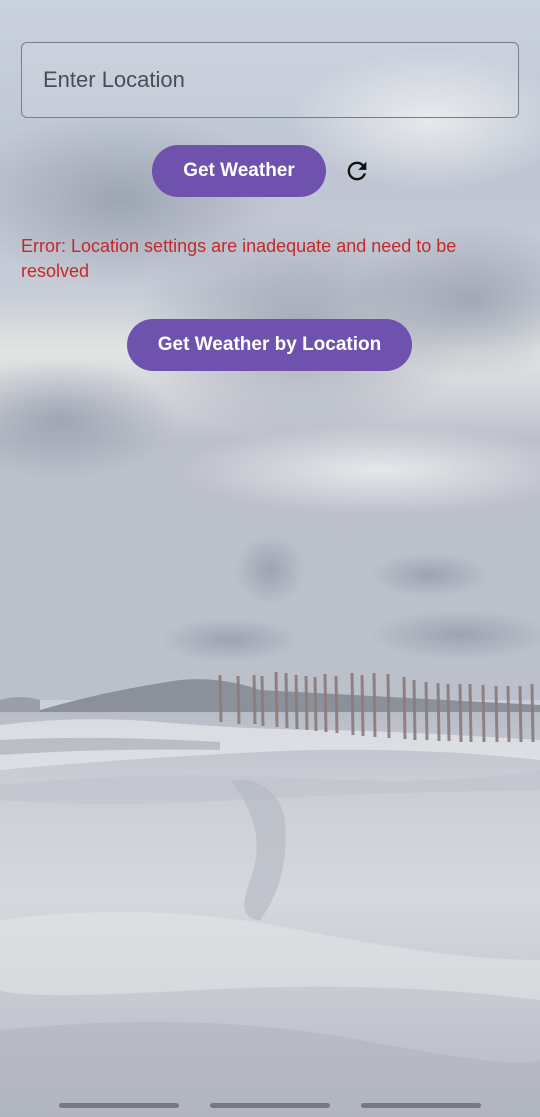  Describe the element at coordinates (239, 171) in the screenshot. I see `get-weather-button: Get Weather` at that location.